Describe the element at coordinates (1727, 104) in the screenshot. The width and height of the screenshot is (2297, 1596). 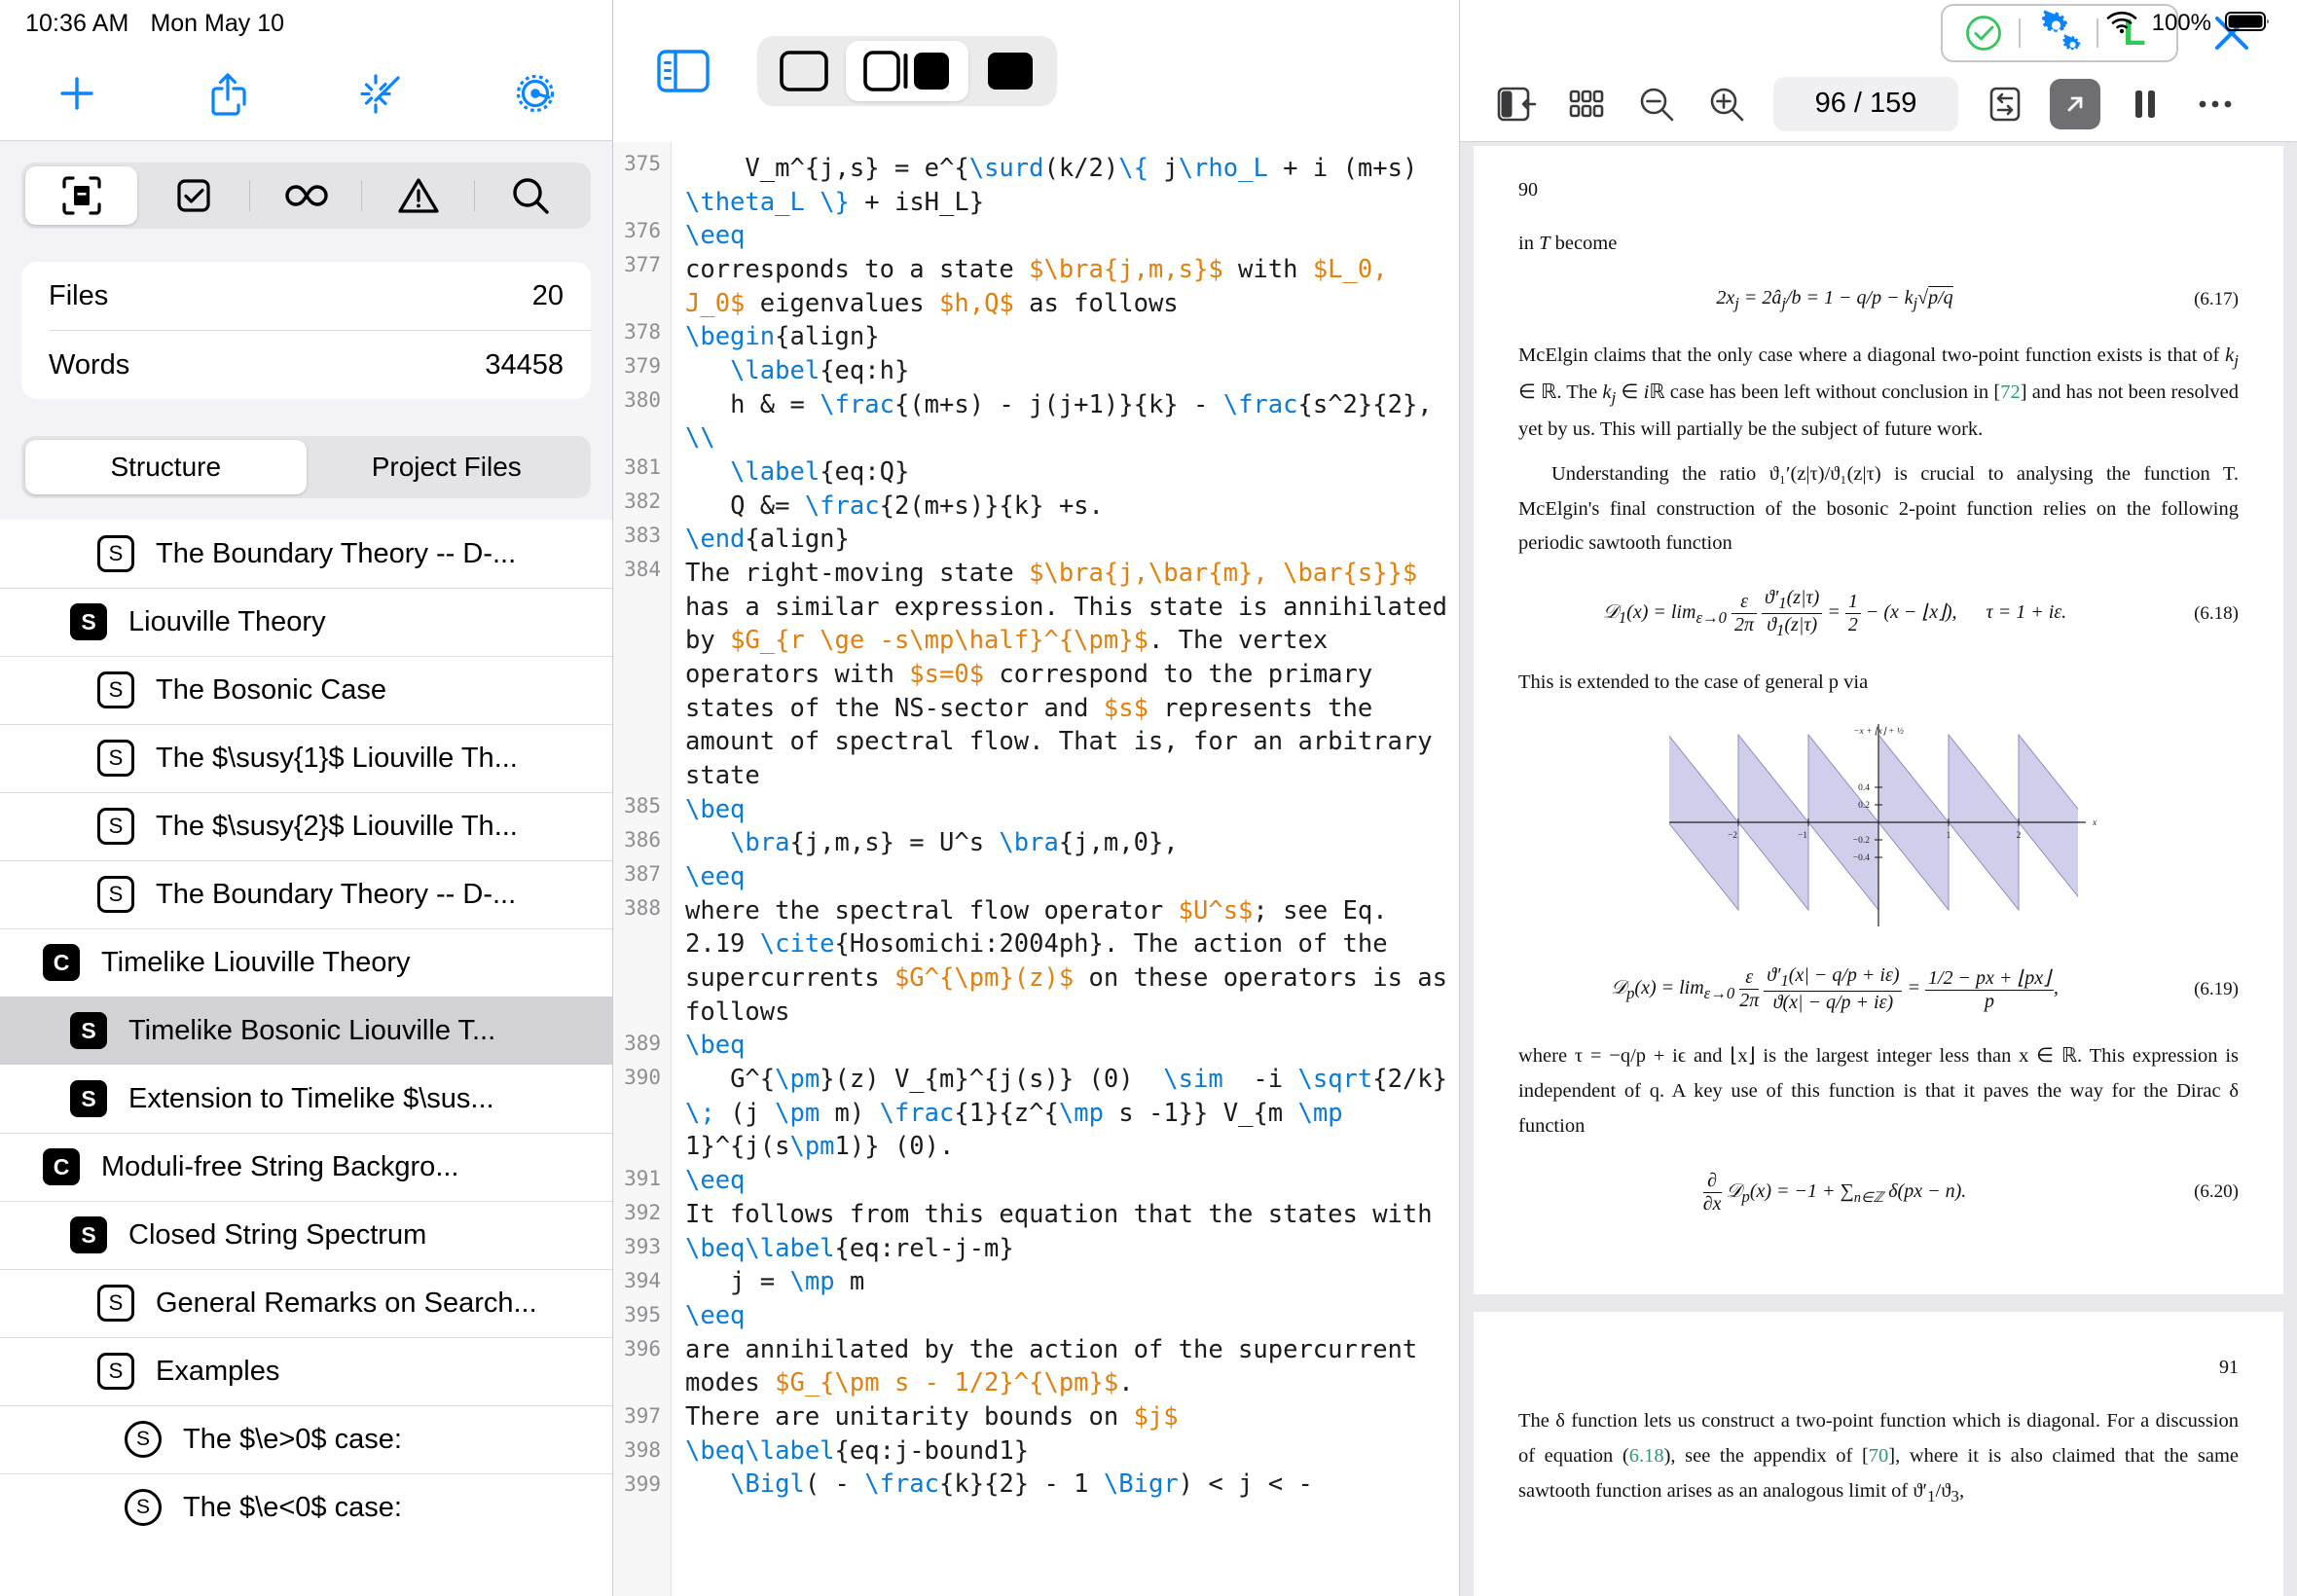
I see `zoom-in-icon` at that location.